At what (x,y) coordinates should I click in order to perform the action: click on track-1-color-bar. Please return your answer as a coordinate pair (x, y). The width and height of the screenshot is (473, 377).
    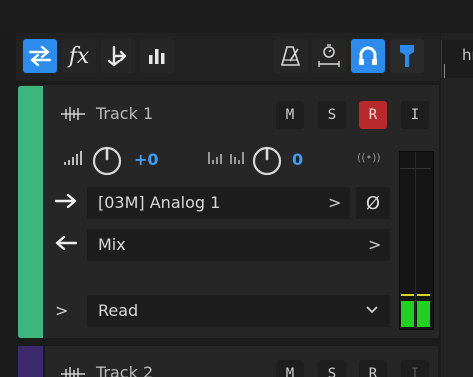
    Looking at the image, I should click on (30, 212).